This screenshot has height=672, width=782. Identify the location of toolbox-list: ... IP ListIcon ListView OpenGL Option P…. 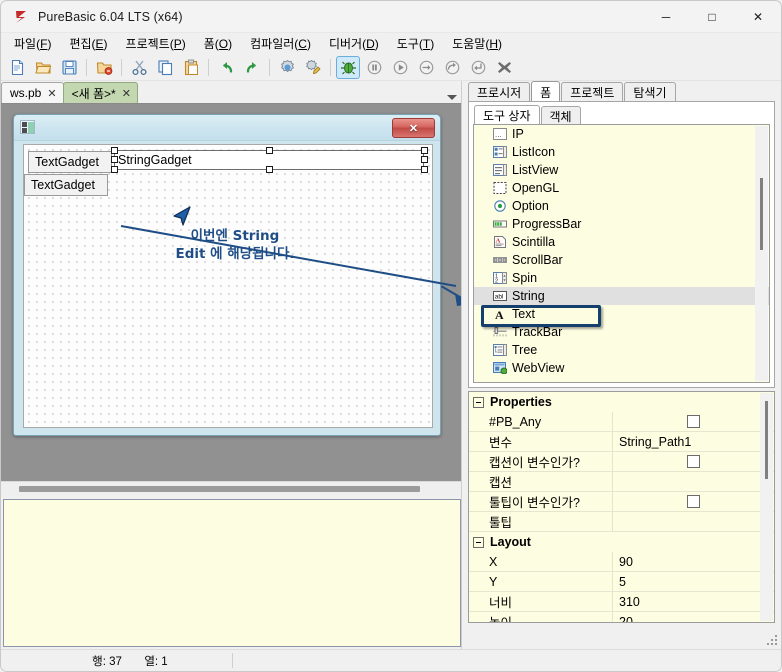
(621, 253).